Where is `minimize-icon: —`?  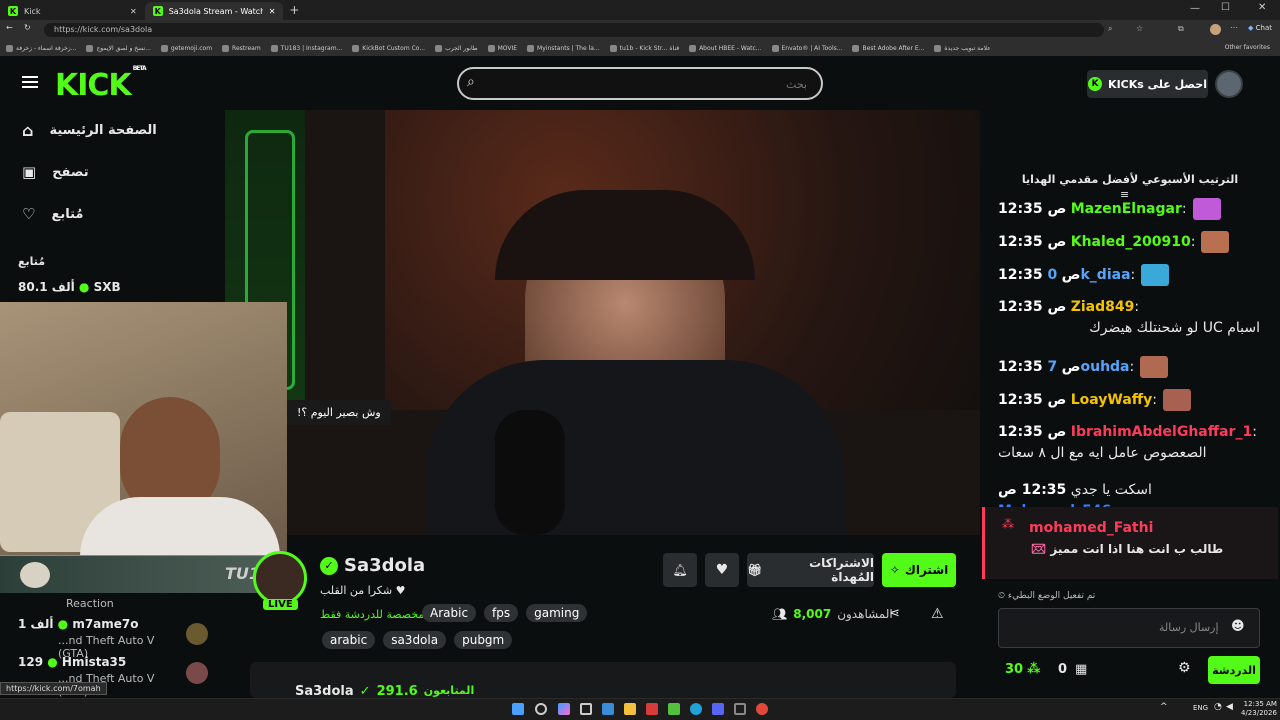 minimize-icon: — is located at coordinates (1195, 8).